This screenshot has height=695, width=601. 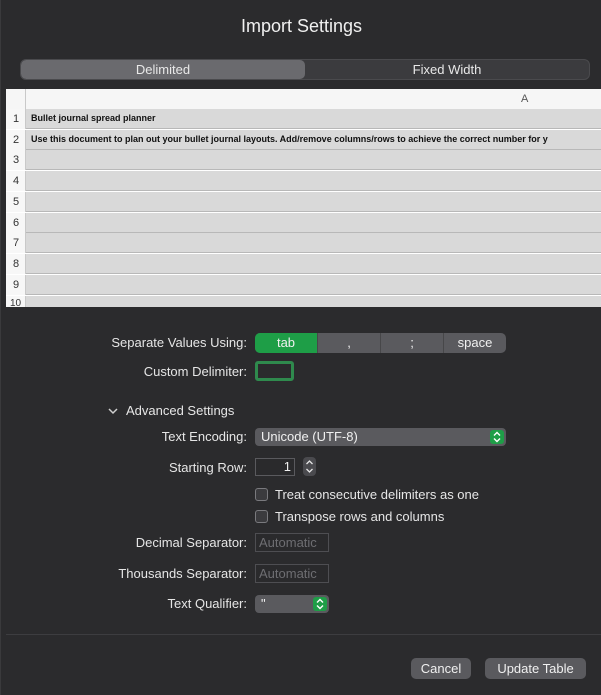 I want to click on starting-row-field: 1, so click(x=275, y=467).